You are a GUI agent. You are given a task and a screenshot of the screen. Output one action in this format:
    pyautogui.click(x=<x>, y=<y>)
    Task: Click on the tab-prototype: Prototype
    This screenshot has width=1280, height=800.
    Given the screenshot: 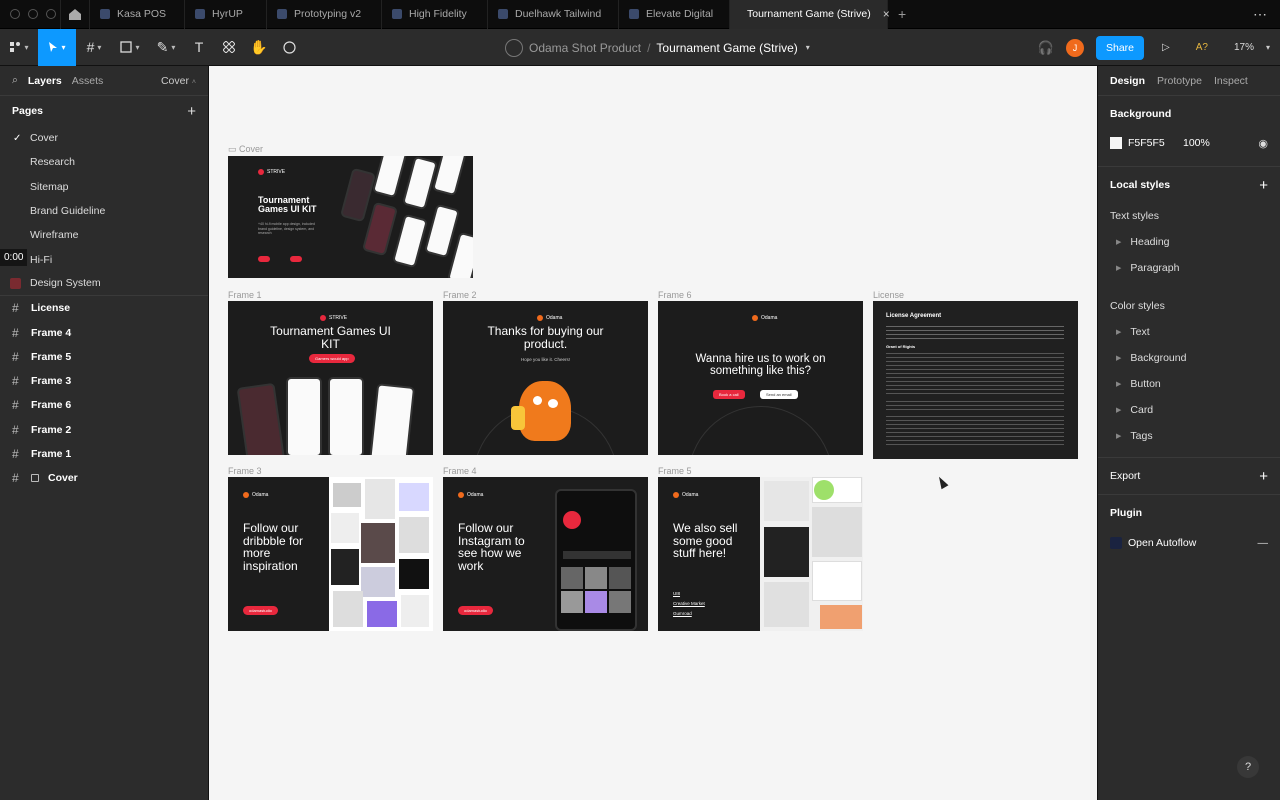 What is the action you would take?
    pyautogui.click(x=1179, y=81)
    